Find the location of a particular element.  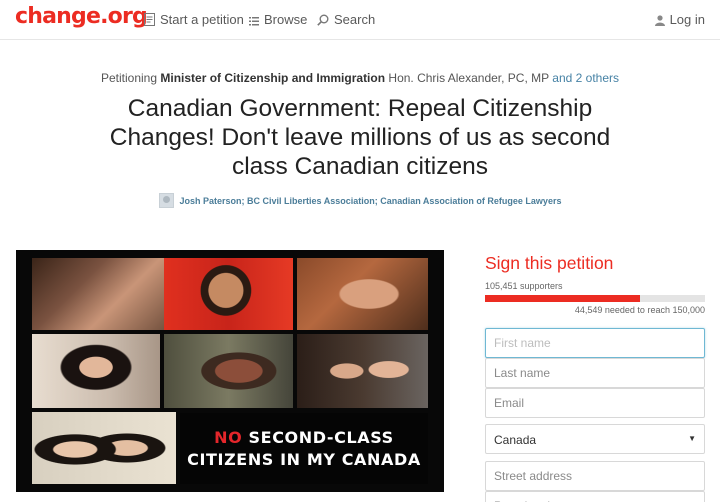

change-org-logo: change.org is located at coordinates (81, 16).